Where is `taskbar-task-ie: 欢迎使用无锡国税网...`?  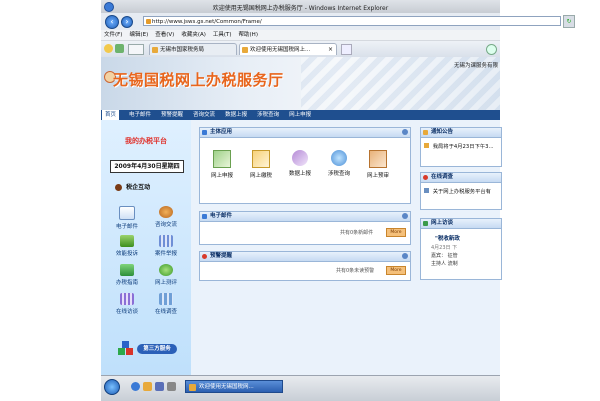 taskbar-task-ie: 欢迎使用无锡国税网... is located at coordinates (234, 386).